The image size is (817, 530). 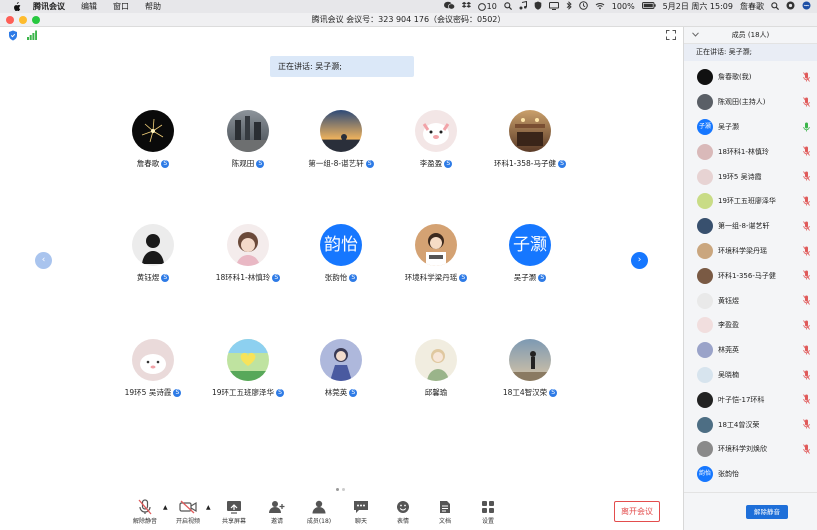 I want to click on menu-app: 腾讯会议, so click(x=49, y=6).